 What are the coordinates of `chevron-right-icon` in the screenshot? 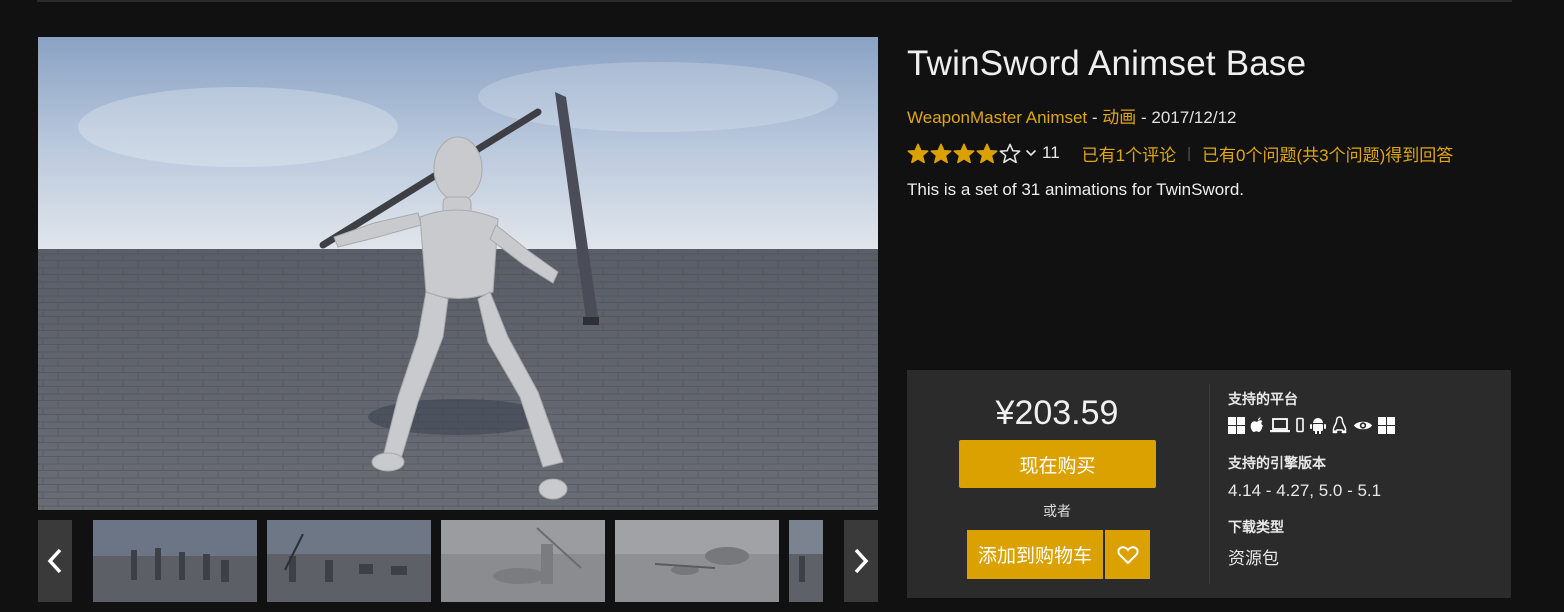 It's located at (861, 561).